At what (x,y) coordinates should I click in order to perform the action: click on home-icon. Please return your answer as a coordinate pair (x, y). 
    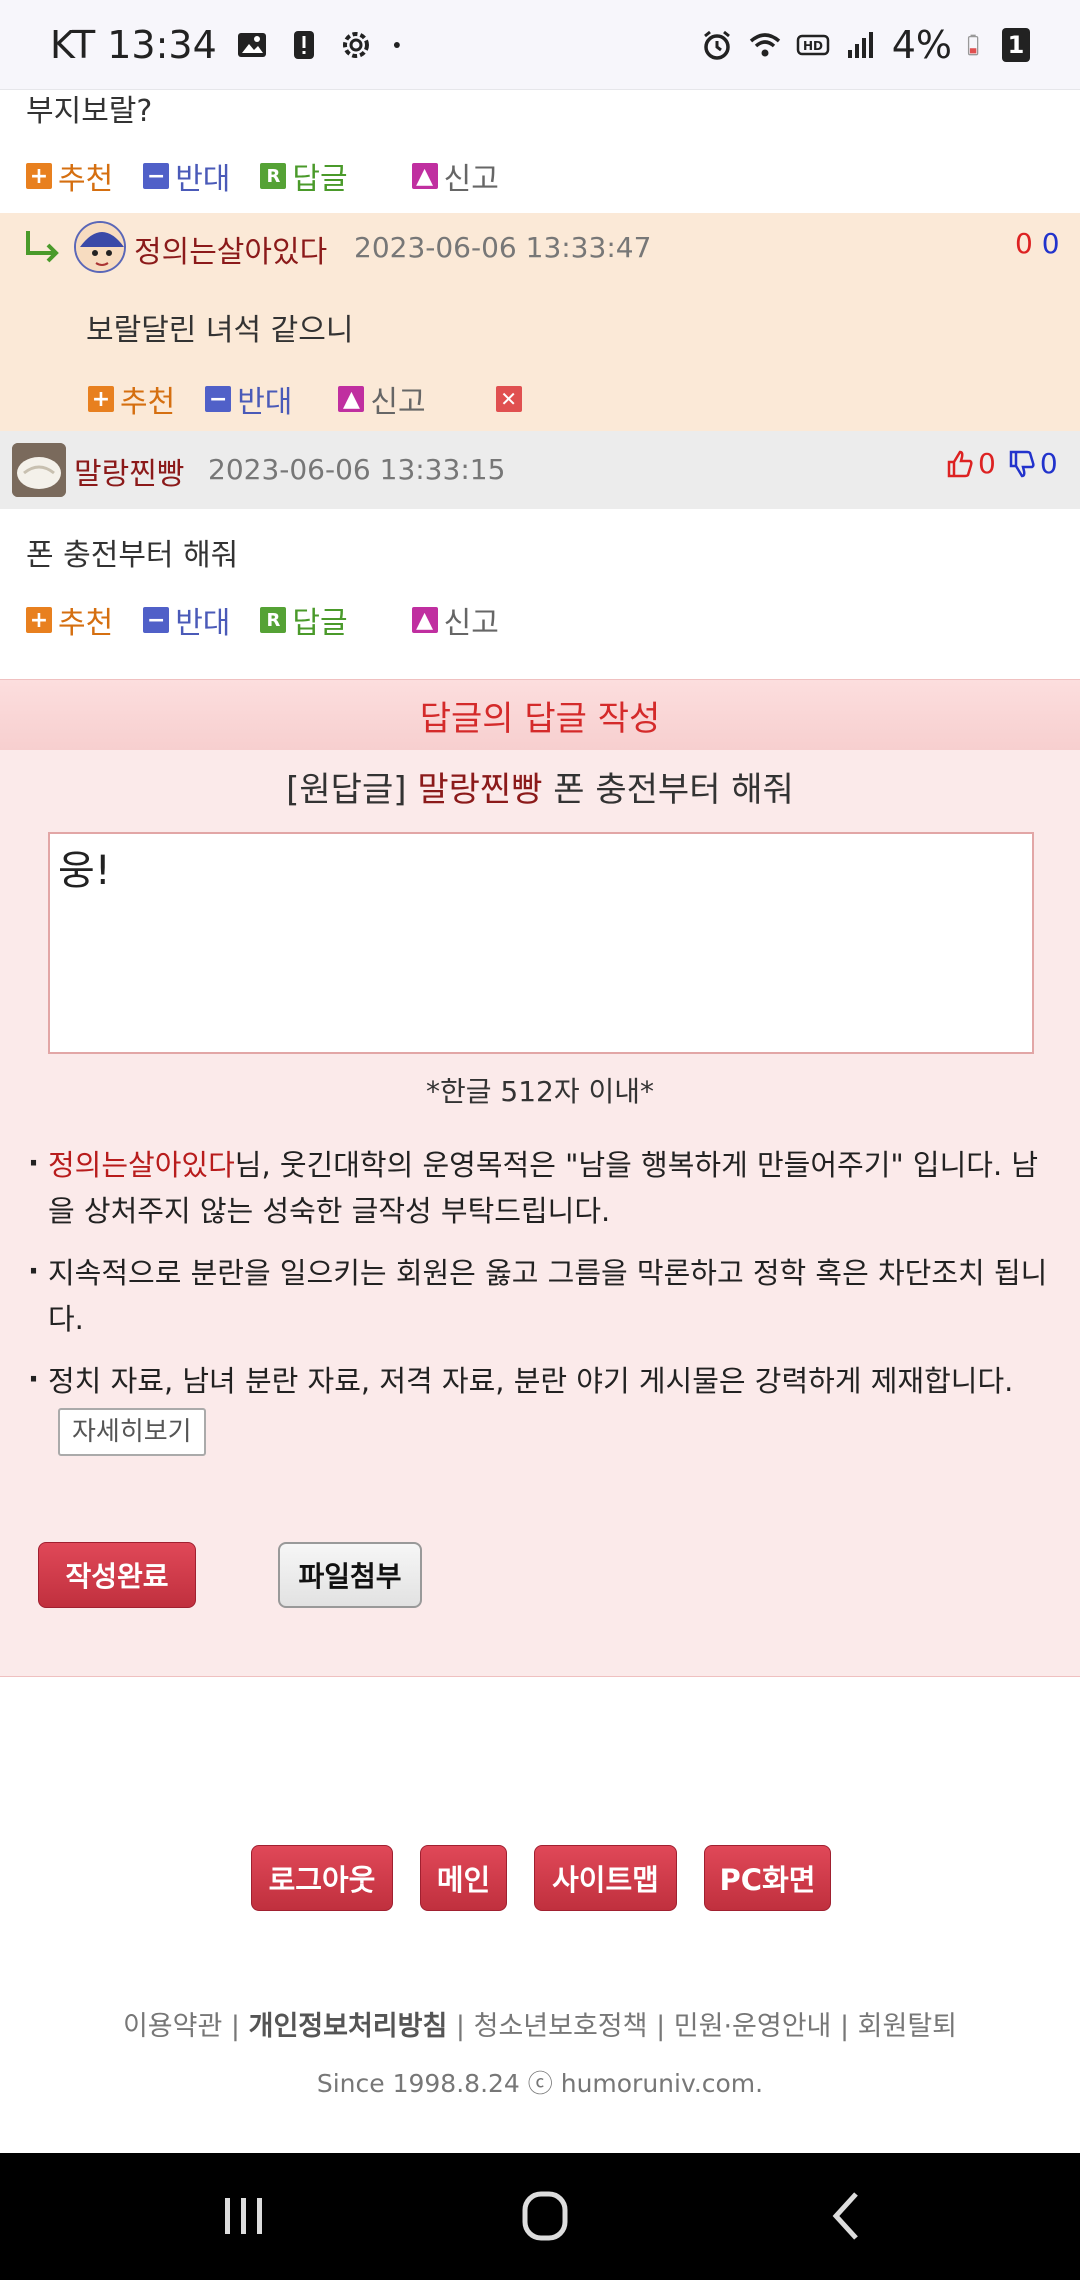
    Looking at the image, I should click on (545, 2216).